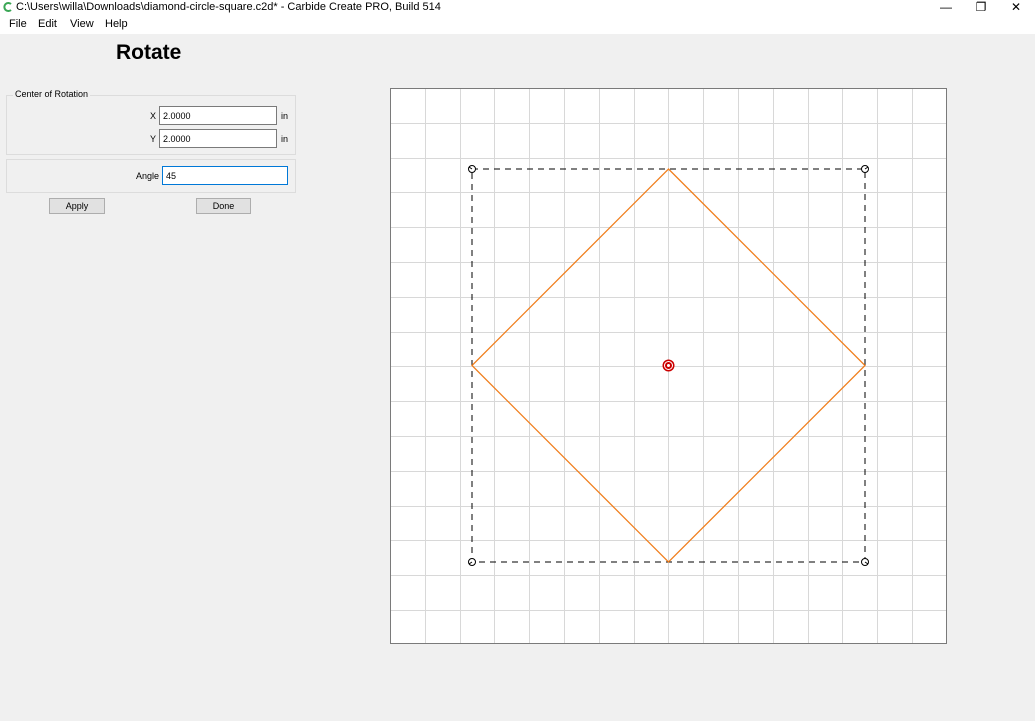 This screenshot has width=1035, height=721. I want to click on y-unit: in, so click(285, 139).